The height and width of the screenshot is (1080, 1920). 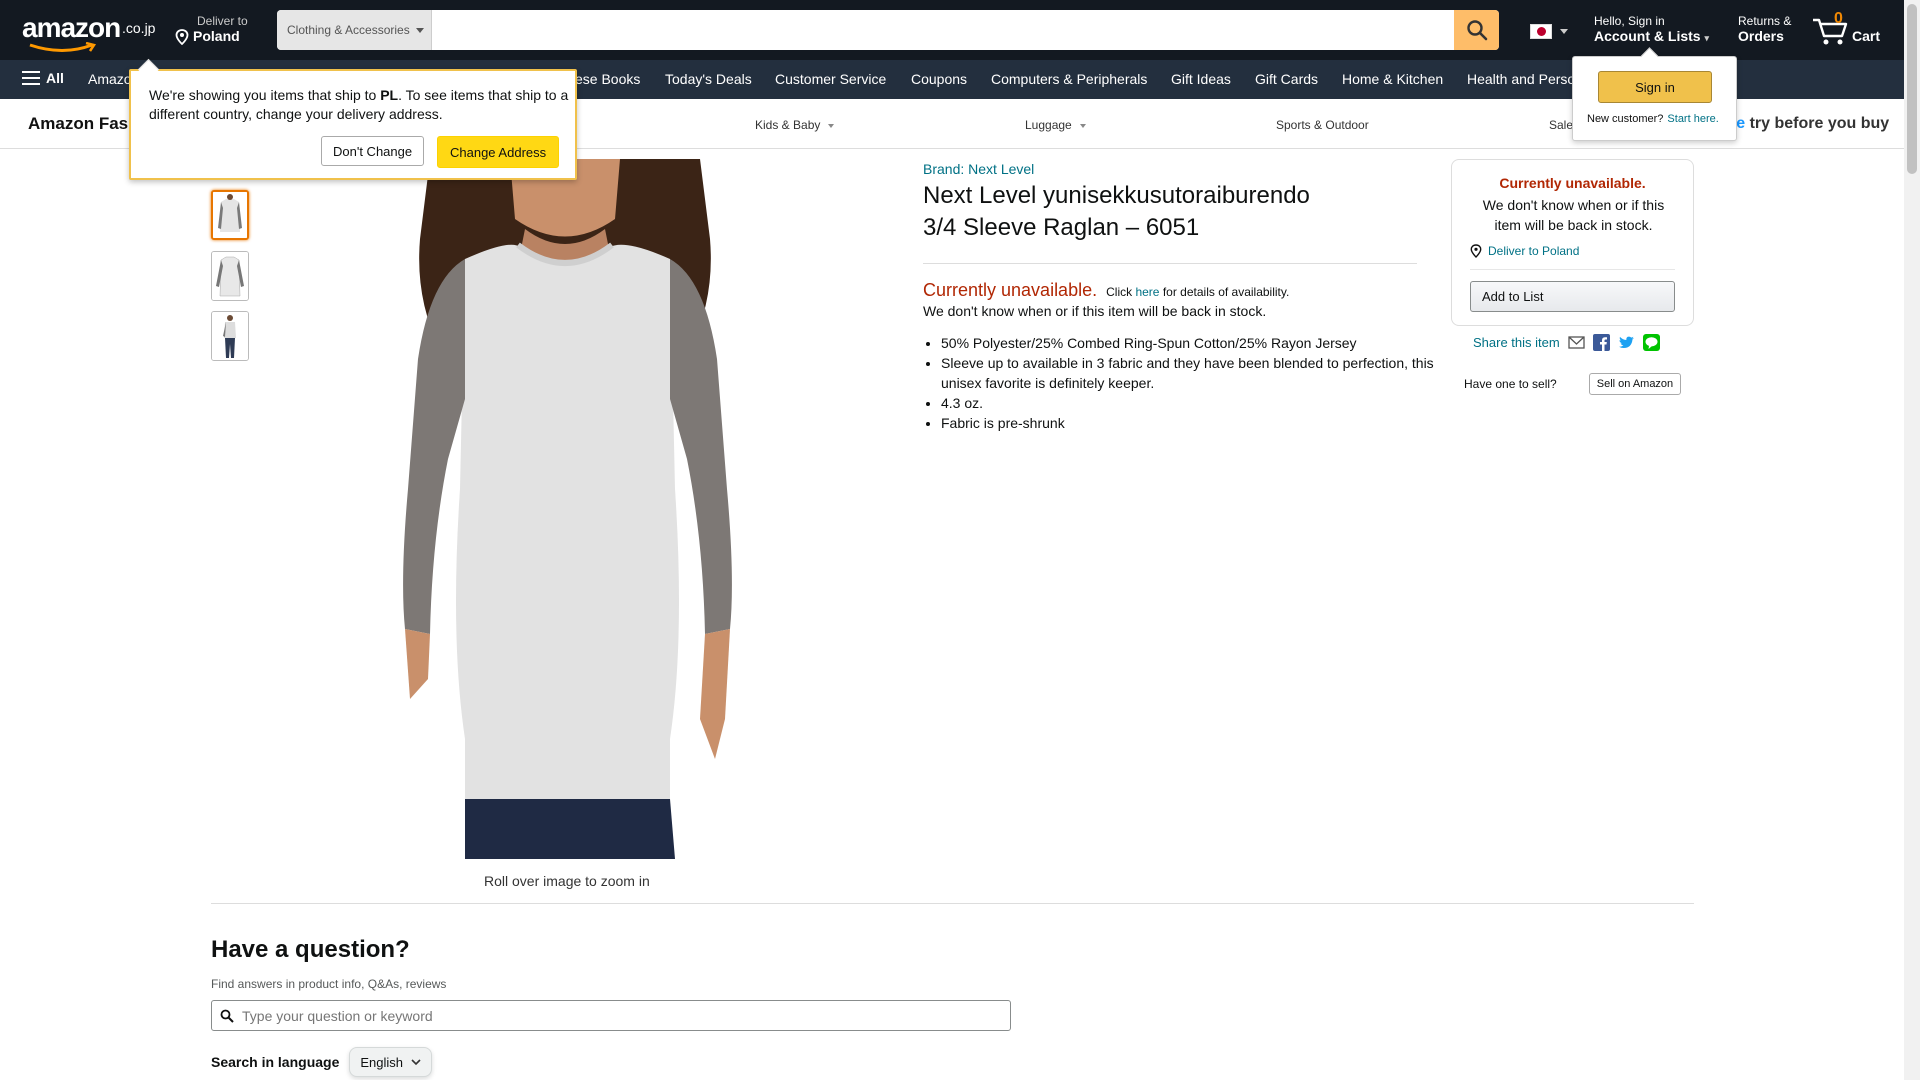 I want to click on search-category-dropdown: Clothing & Accessories, so click(x=354, y=30).